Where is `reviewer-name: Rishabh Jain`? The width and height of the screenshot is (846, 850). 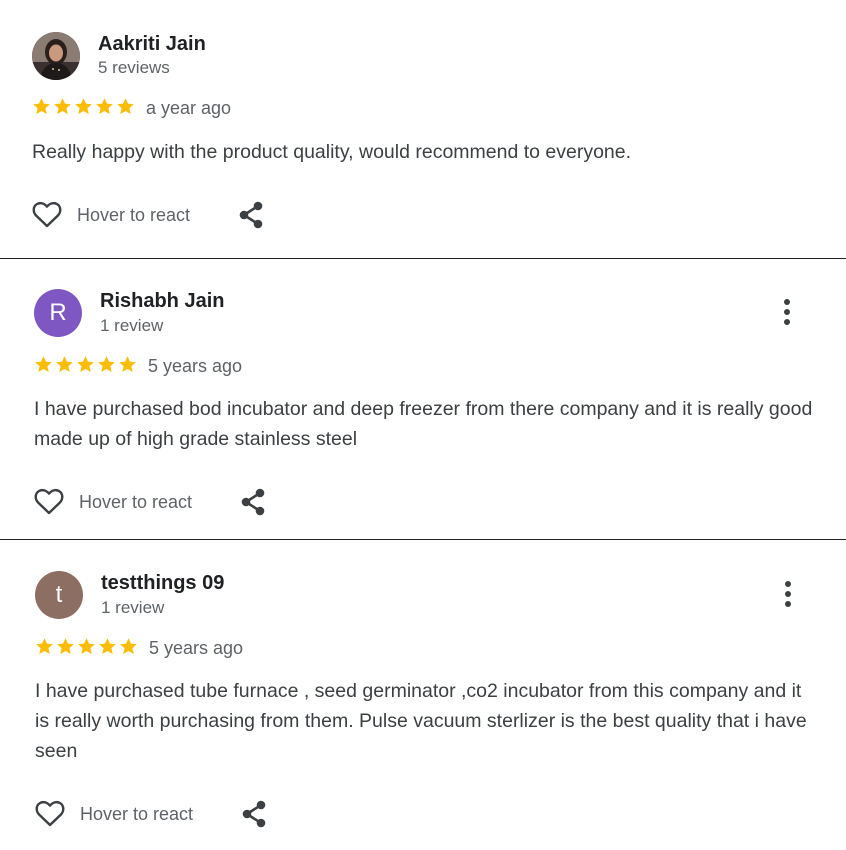 reviewer-name: Rishabh Jain is located at coordinates (162, 301).